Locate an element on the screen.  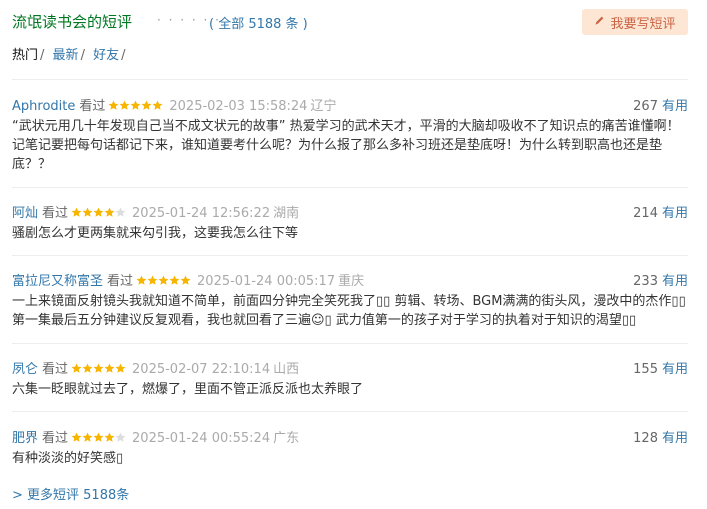
comment-time: 2025-01-24 00:05:17 is located at coordinates (266, 281).